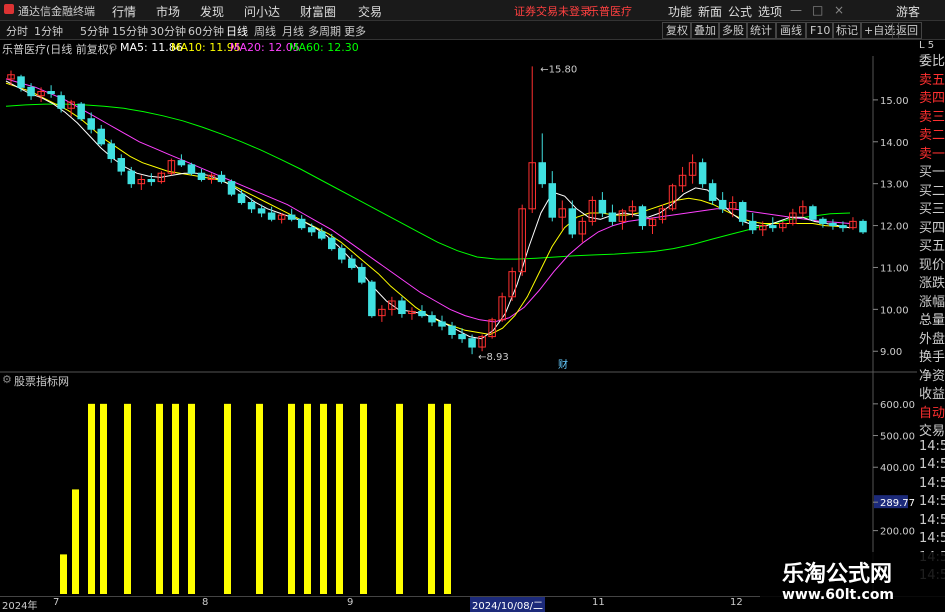 The image size is (945, 612). What do you see at coordinates (932, 394) in the screenshot?
I see `side-panel-item: 收益` at bounding box center [932, 394].